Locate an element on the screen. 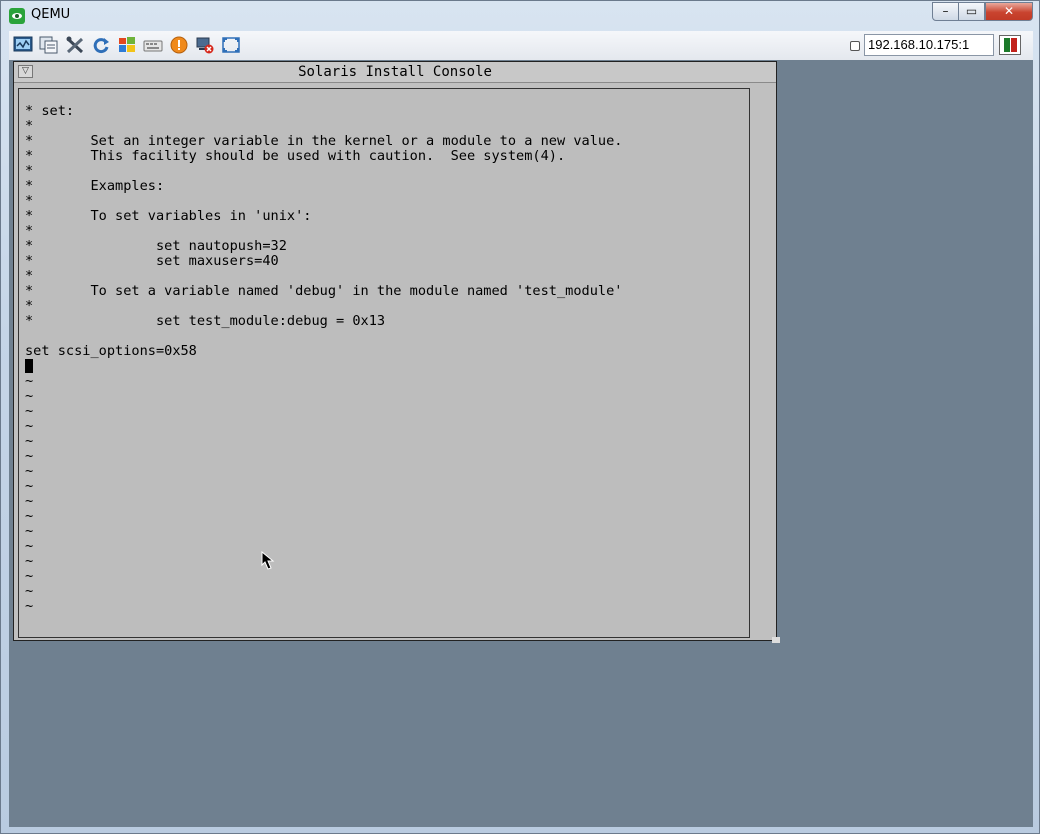 This screenshot has width=1040, height=834. resize-handle is located at coordinates (776, 640).